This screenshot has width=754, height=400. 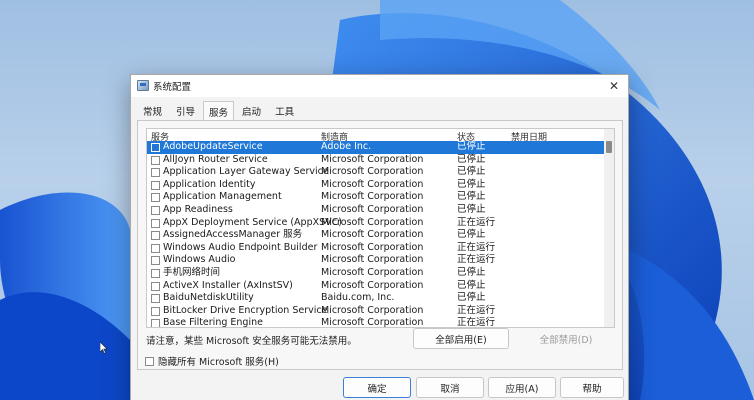 I want to click on service-name: App Readiness, so click(x=198, y=209).